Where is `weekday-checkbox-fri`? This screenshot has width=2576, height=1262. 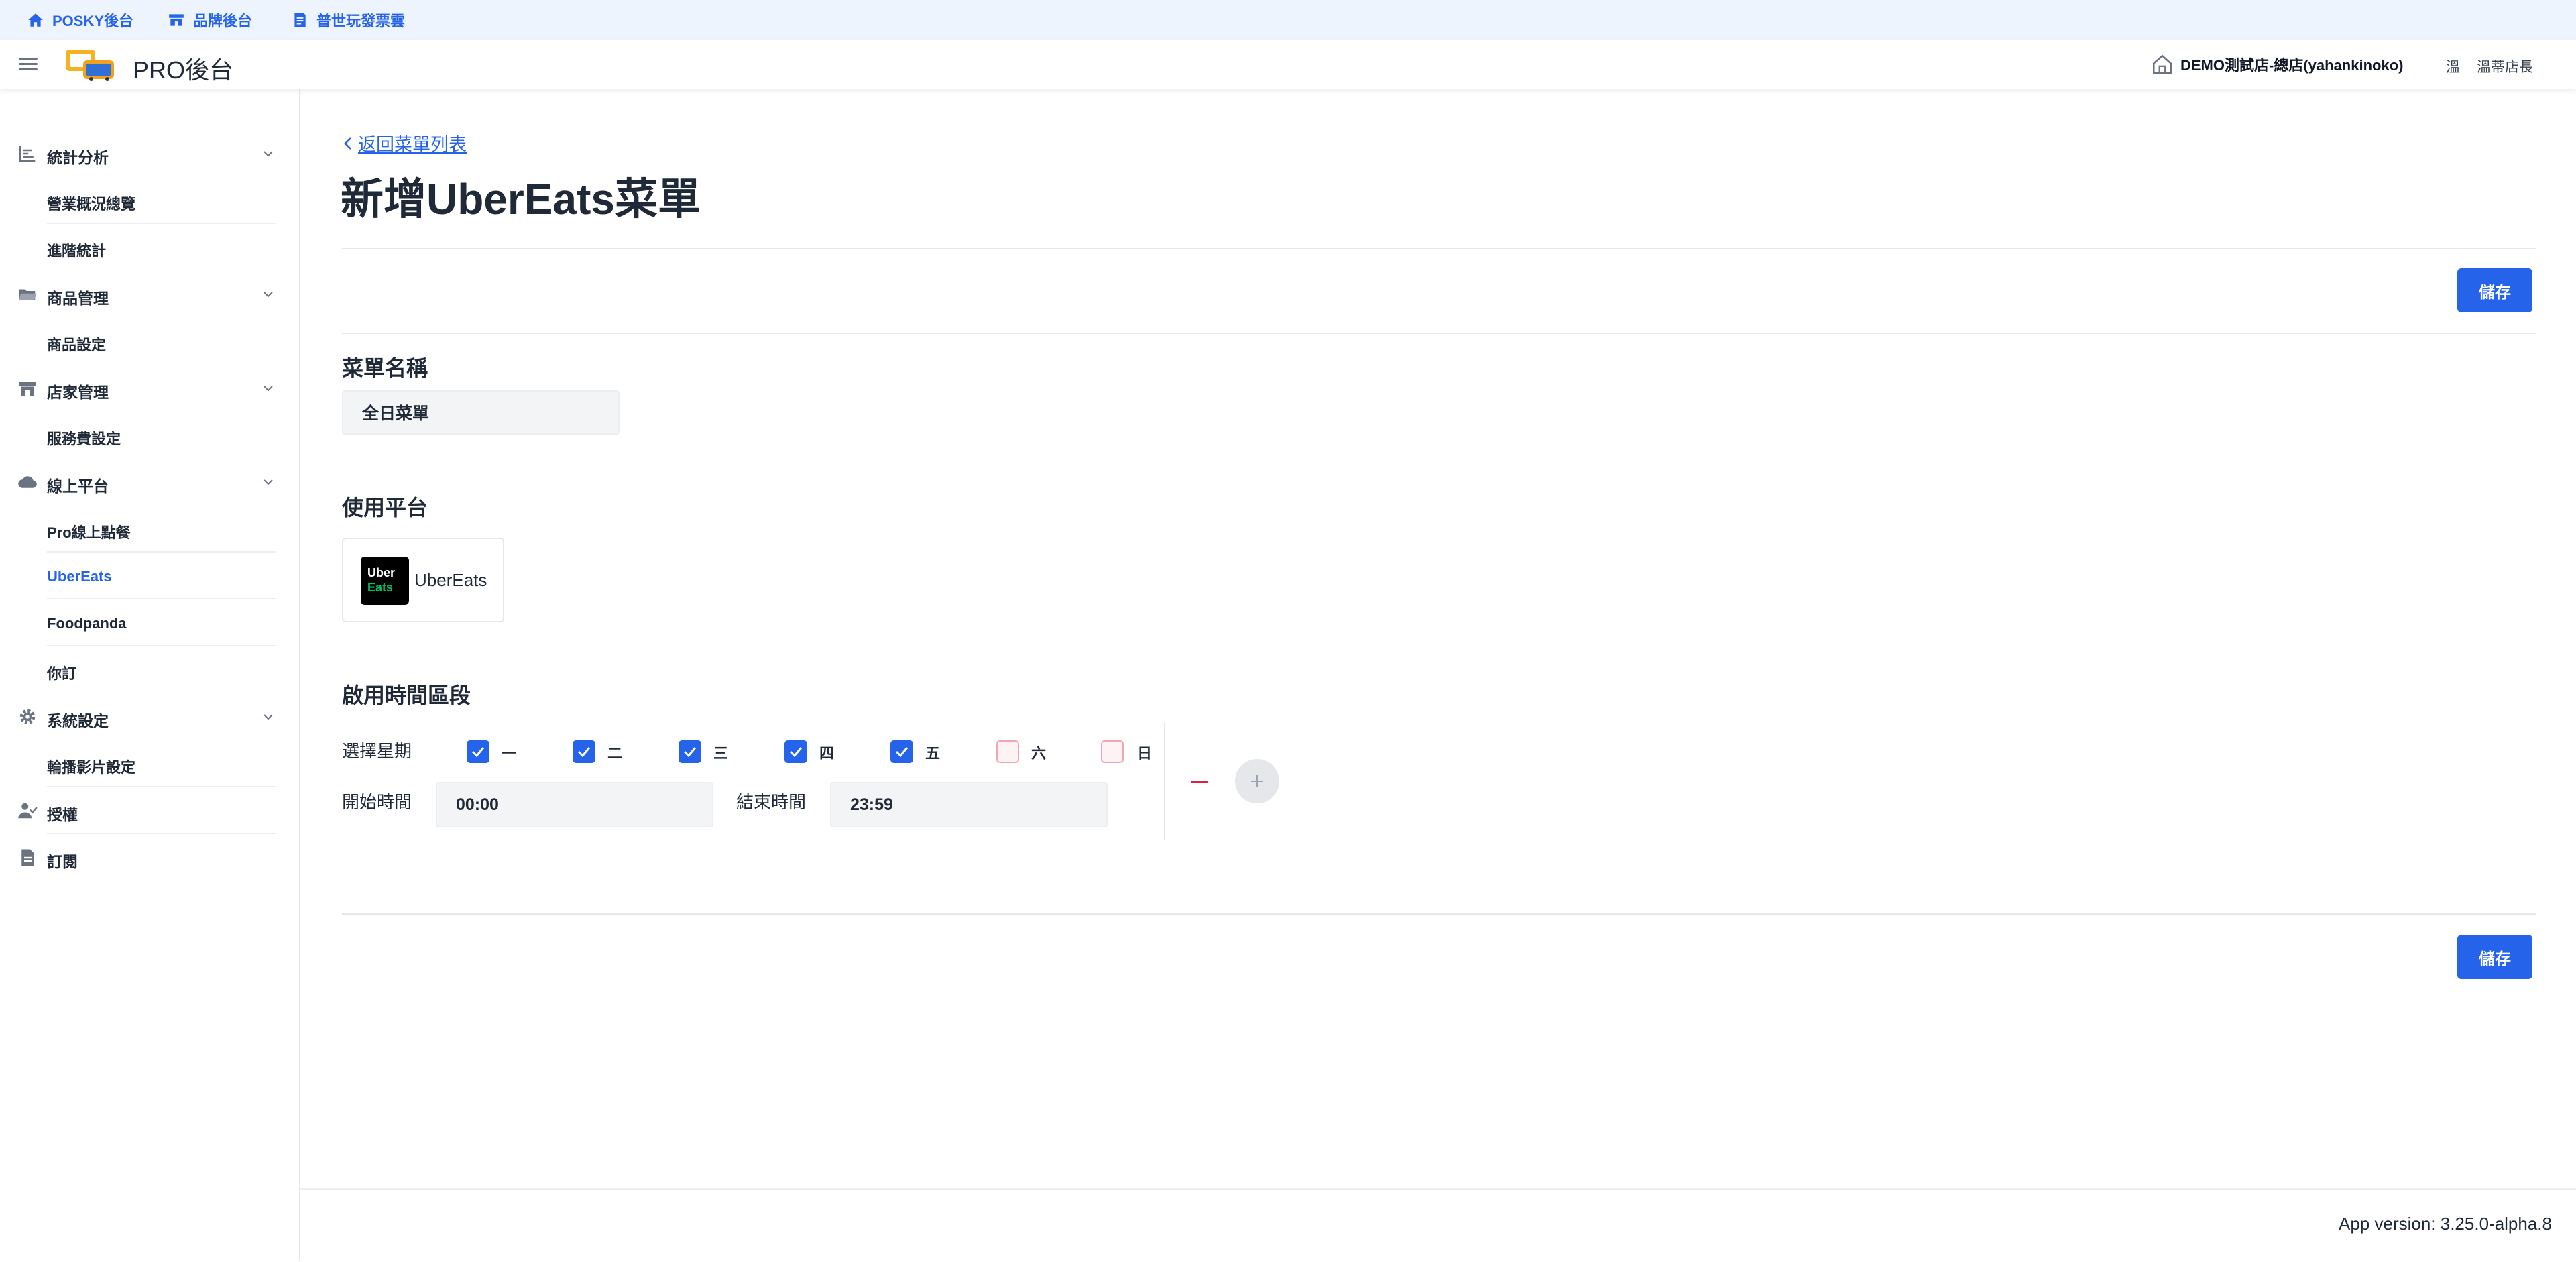 weekday-checkbox-fri is located at coordinates (901, 751).